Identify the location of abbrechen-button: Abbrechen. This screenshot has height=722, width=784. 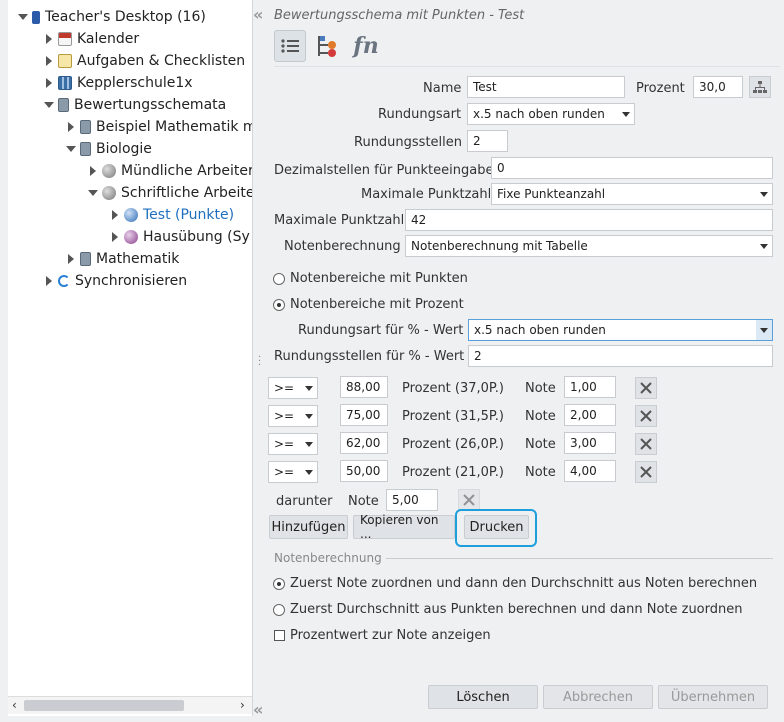
(598, 697).